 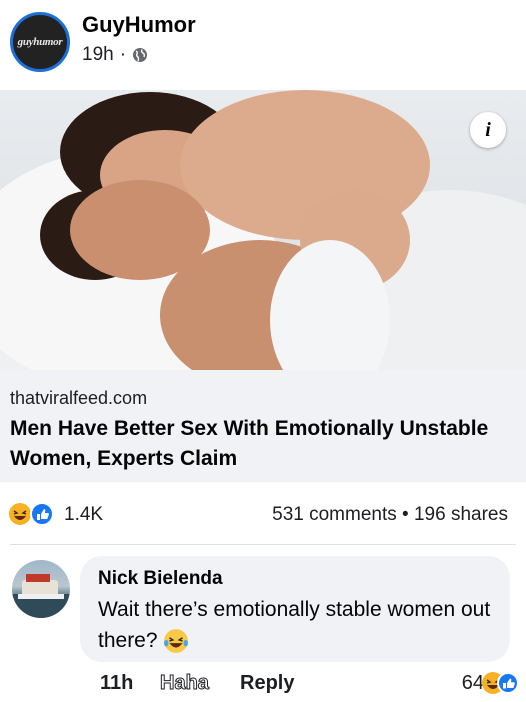 I want to click on stats-right: 531 comments • 196 shares, so click(x=390, y=515).